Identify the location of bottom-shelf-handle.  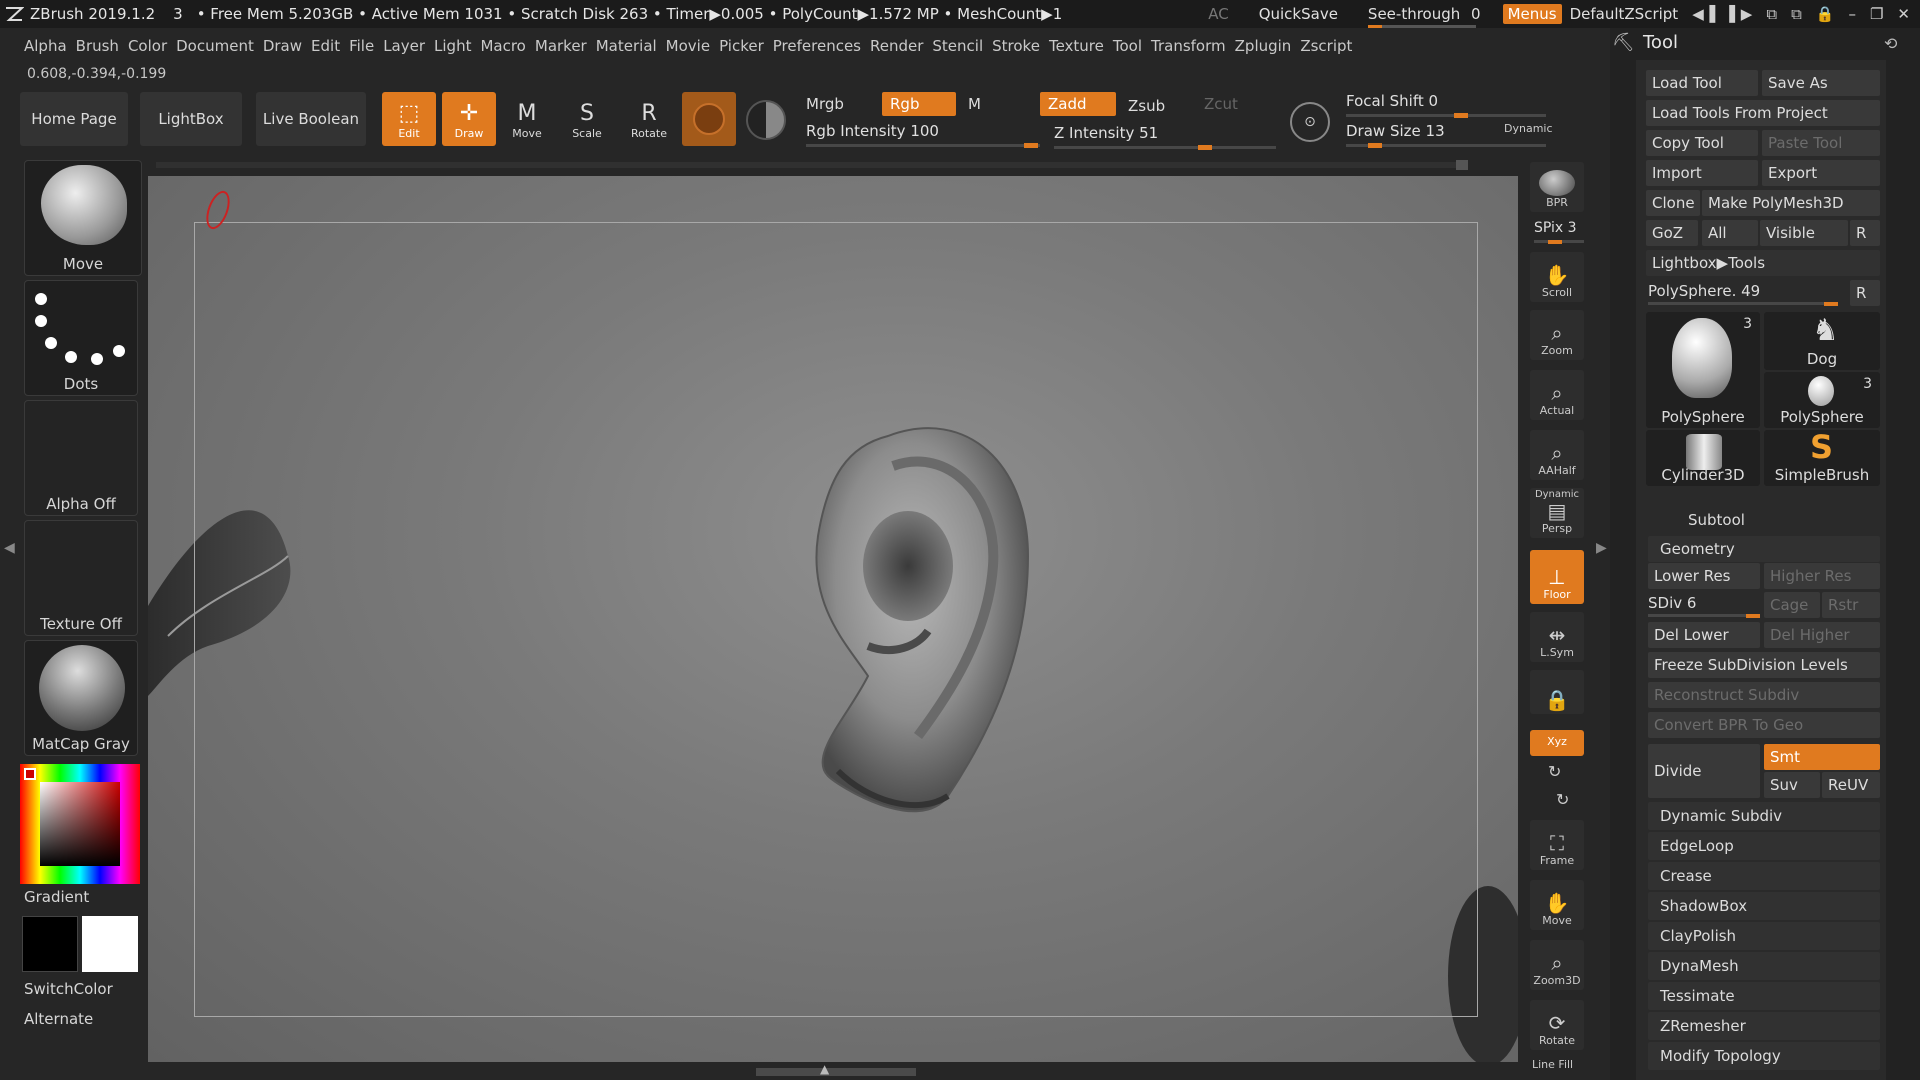
(836, 1072).